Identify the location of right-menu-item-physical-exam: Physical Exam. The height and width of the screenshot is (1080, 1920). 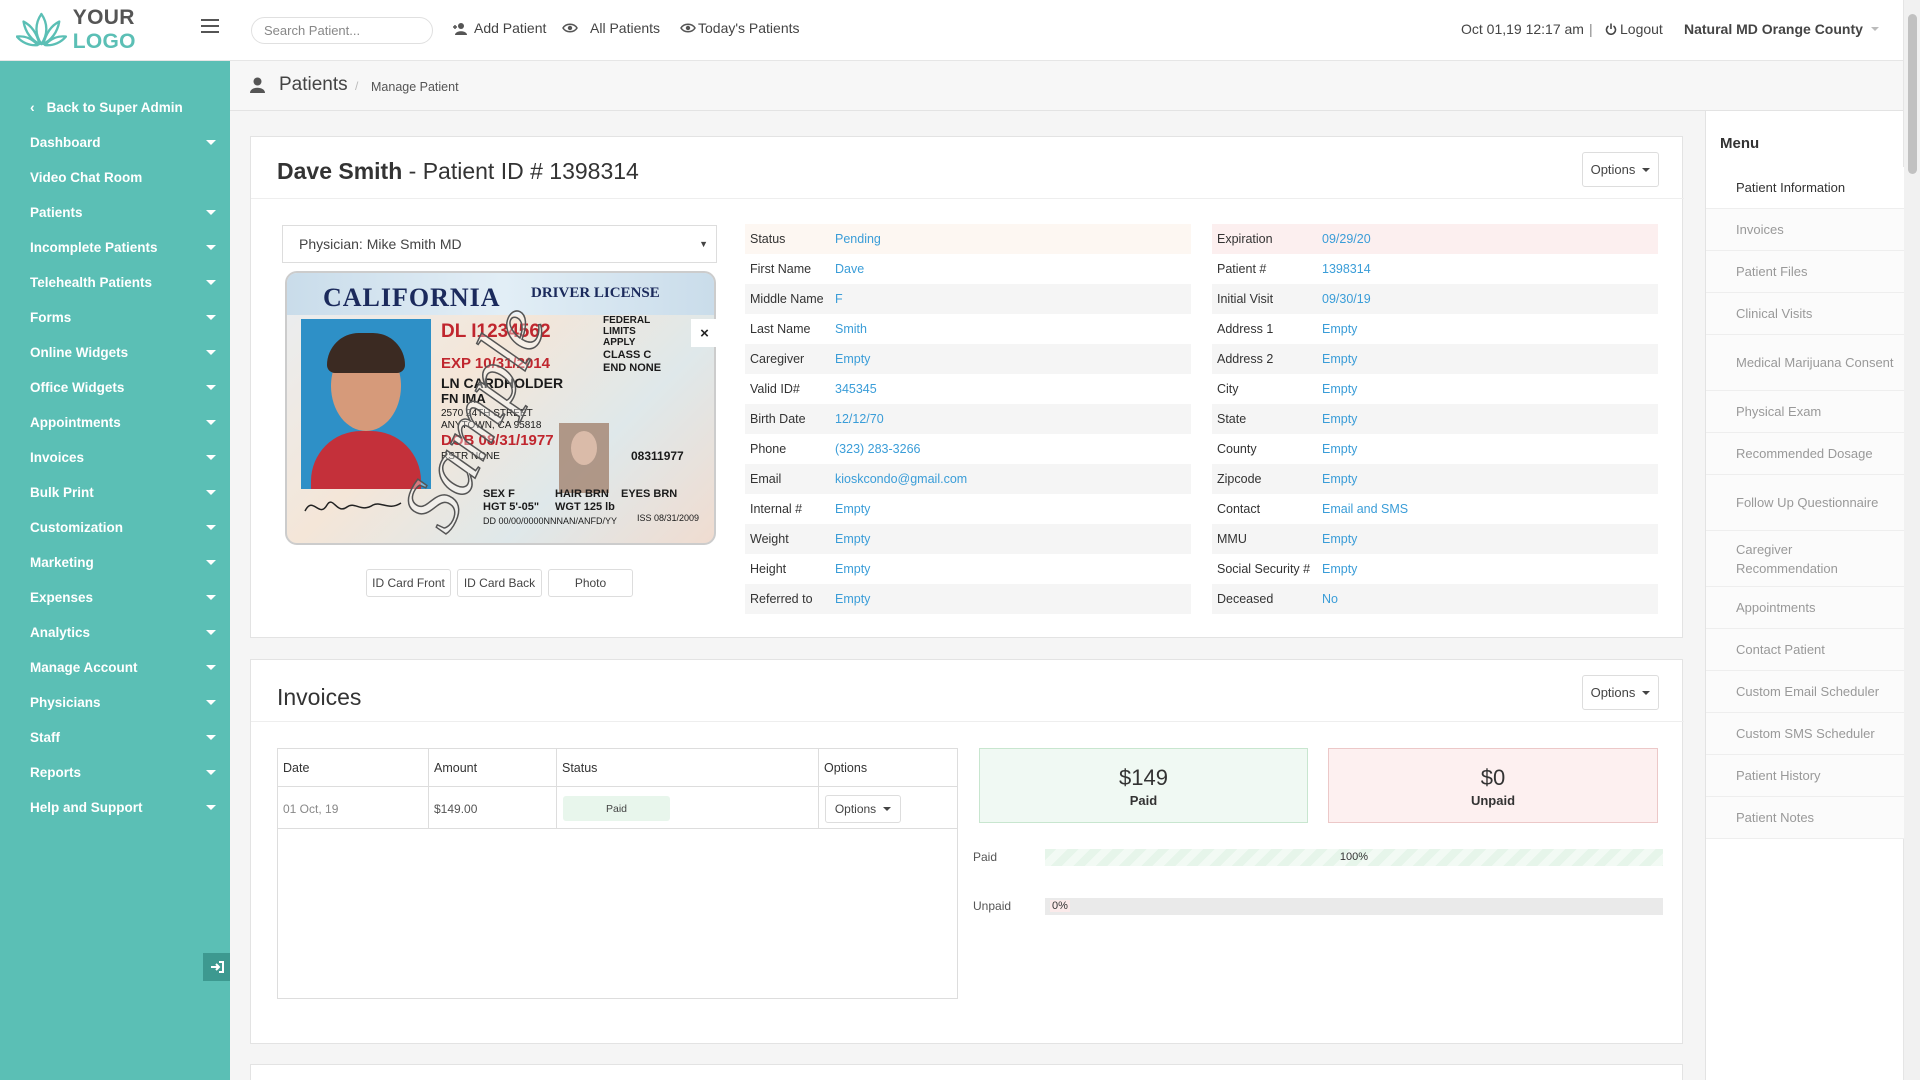
(1805, 412).